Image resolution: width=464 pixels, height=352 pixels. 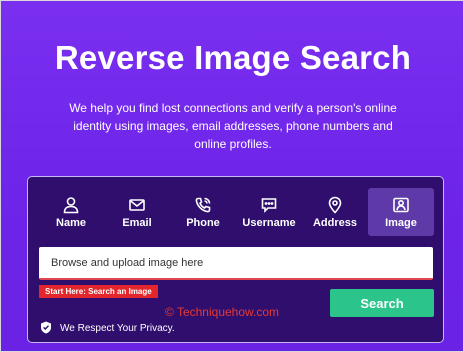 I want to click on tab-address: Address, so click(x=335, y=212).